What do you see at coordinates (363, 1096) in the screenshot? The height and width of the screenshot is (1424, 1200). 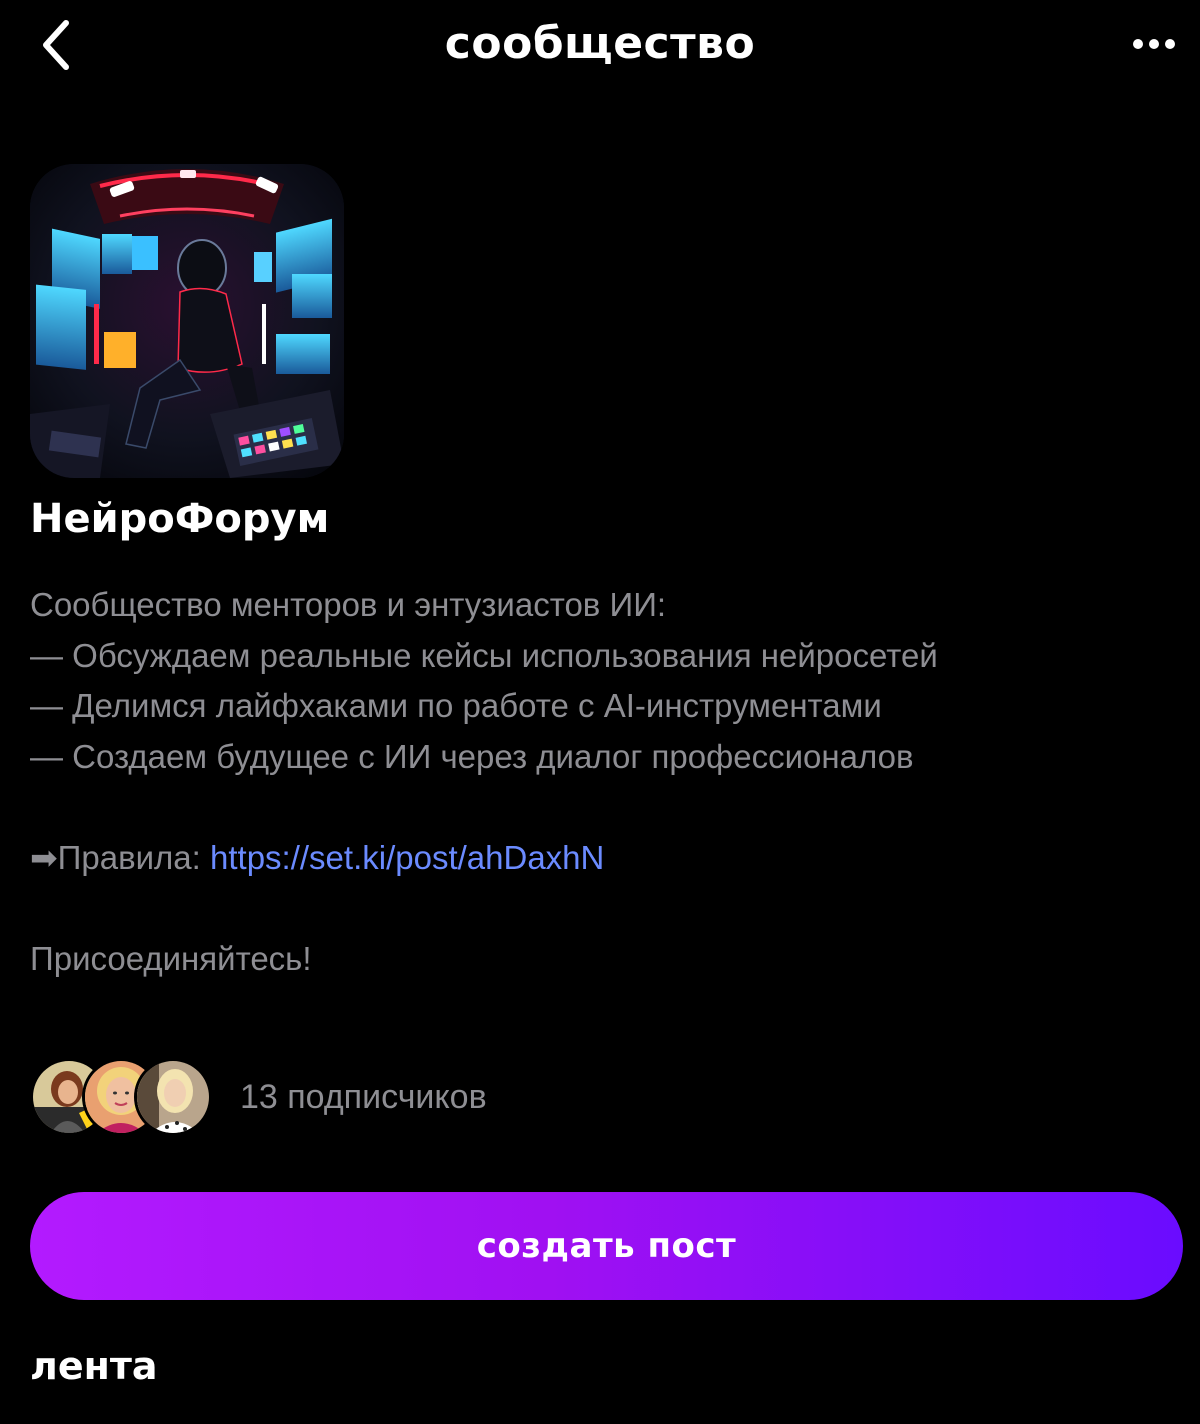 I see `subscriber-count: 13 подписчиков` at bounding box center [363, 1096].